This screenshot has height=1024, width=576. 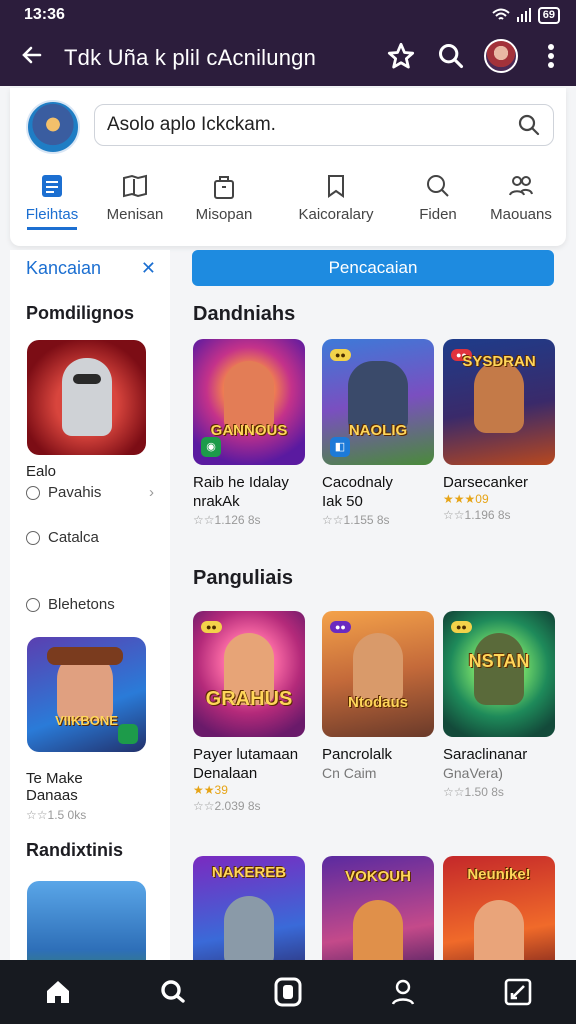 I want to click on nav-profile, so click(x=403, y=992).